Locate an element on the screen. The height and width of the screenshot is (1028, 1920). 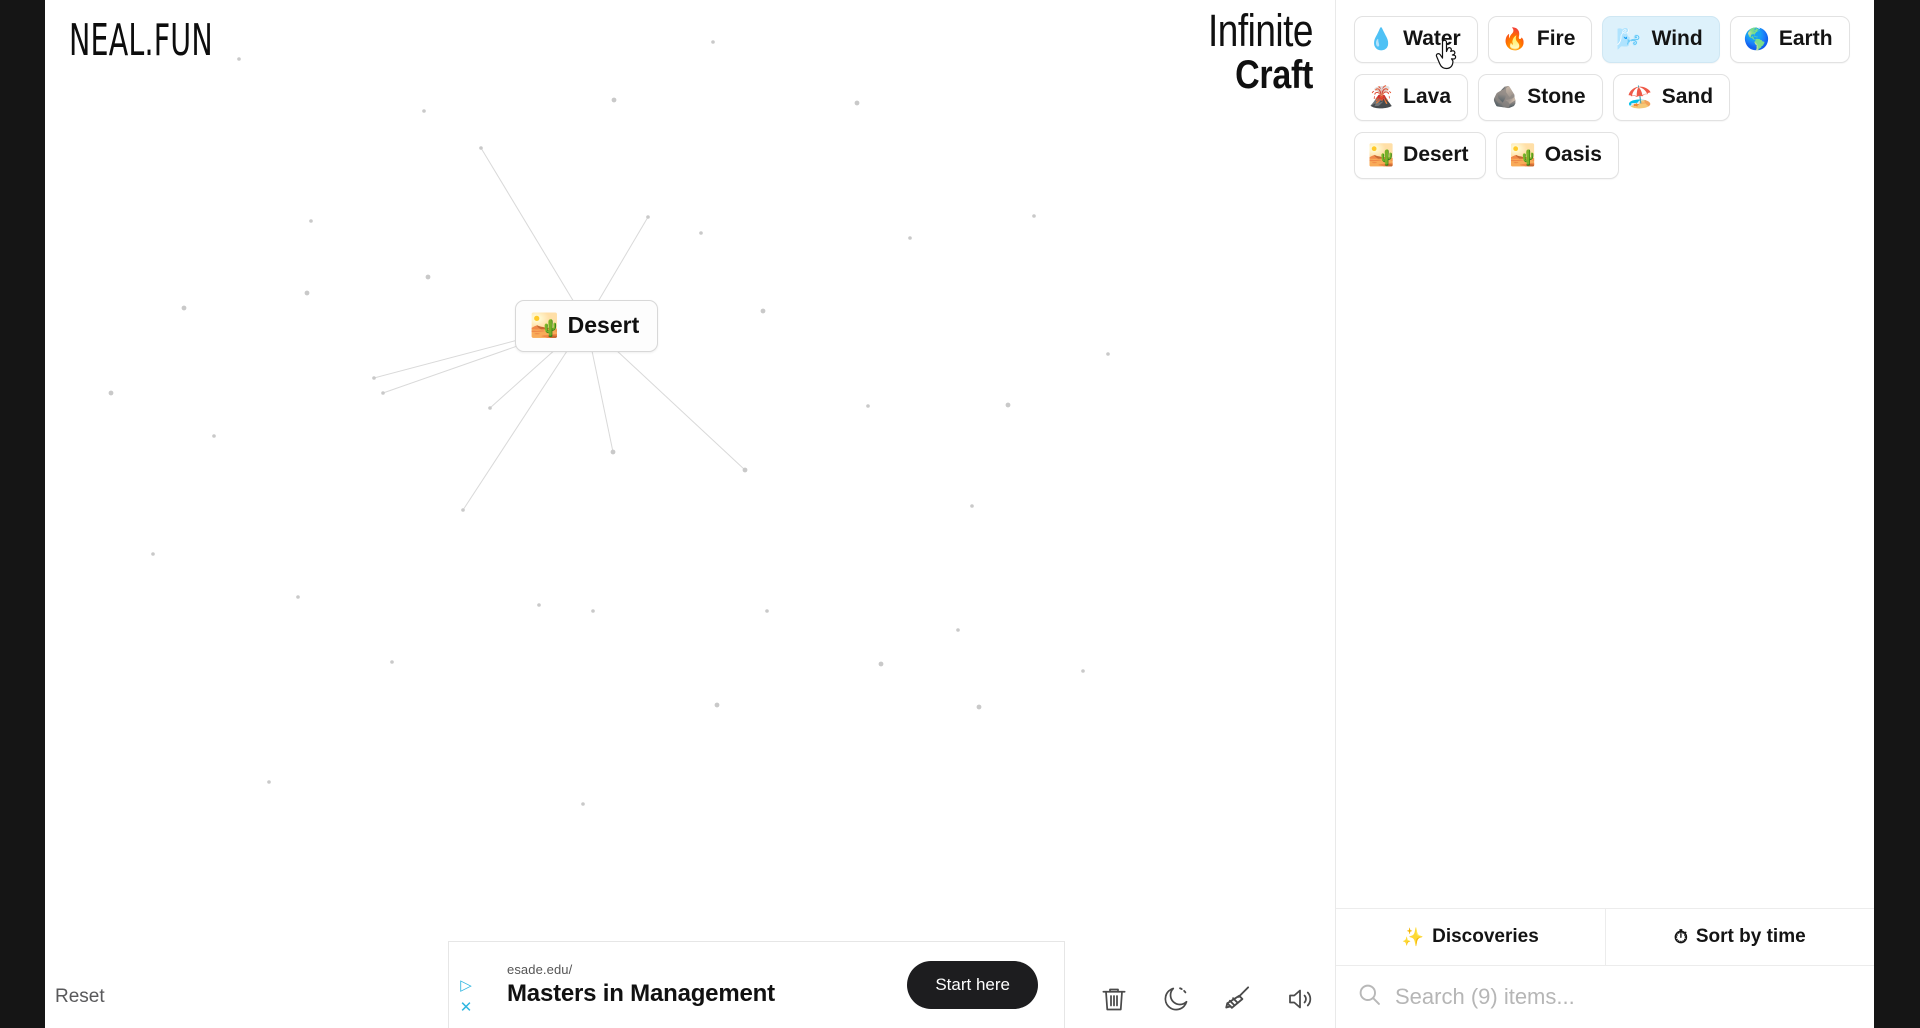
ad-play-icon: ▷ is located at coordinates (466, 985).